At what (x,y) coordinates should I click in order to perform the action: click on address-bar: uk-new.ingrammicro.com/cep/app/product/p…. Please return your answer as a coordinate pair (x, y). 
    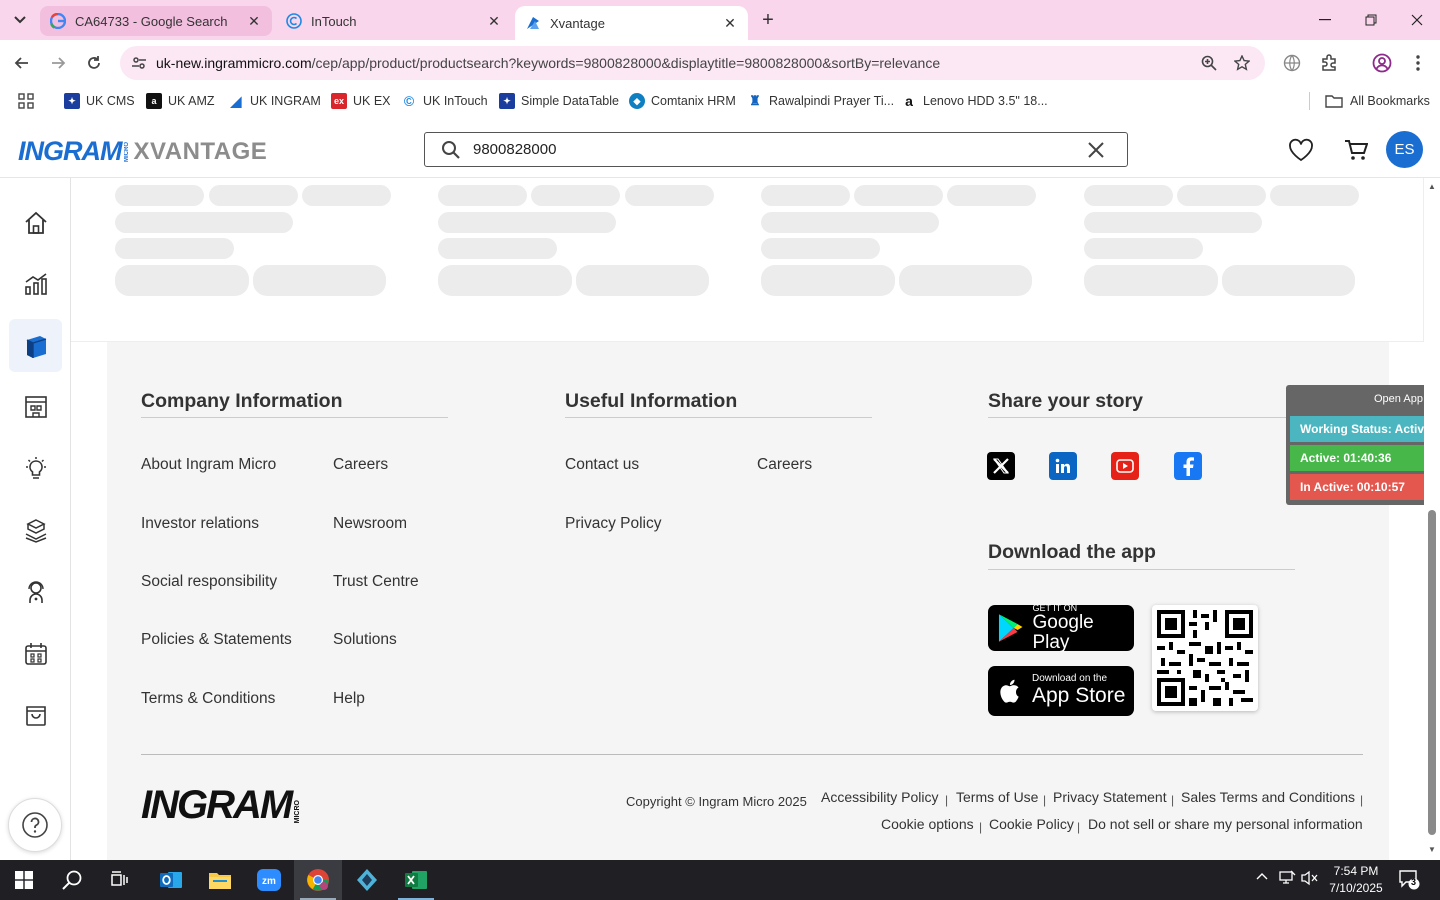
    Looking at the image, I should click on (692, 63).